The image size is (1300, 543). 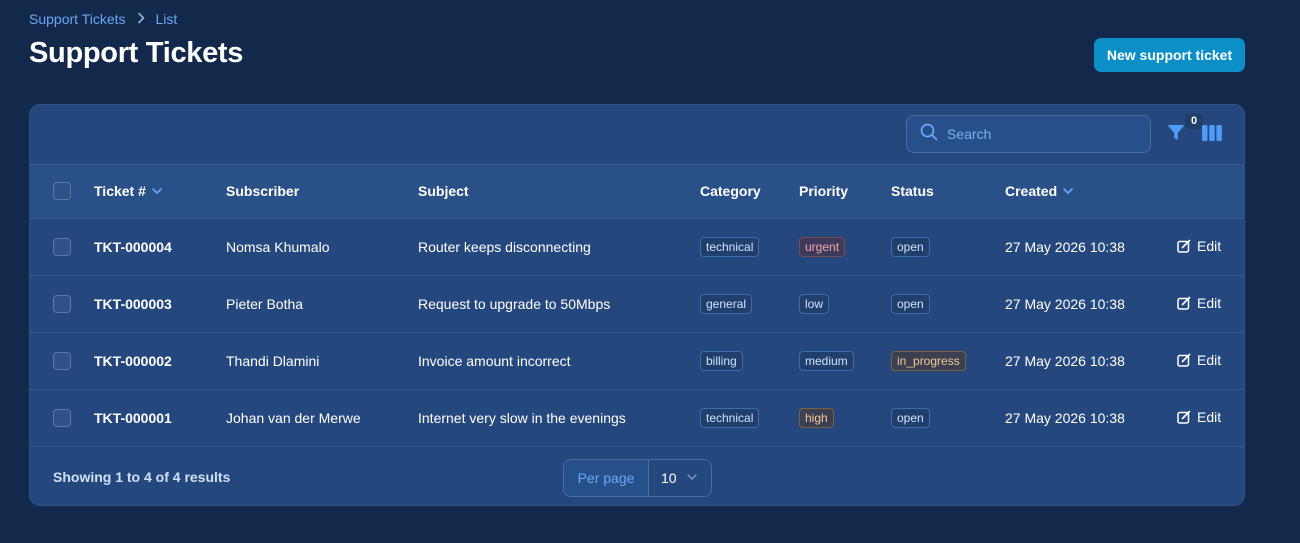 What do you see at coordinates (504, 246) in the screenshot?
I see `ticket-subject: Router keeps disconnecting` at bounding box center [504, 246].